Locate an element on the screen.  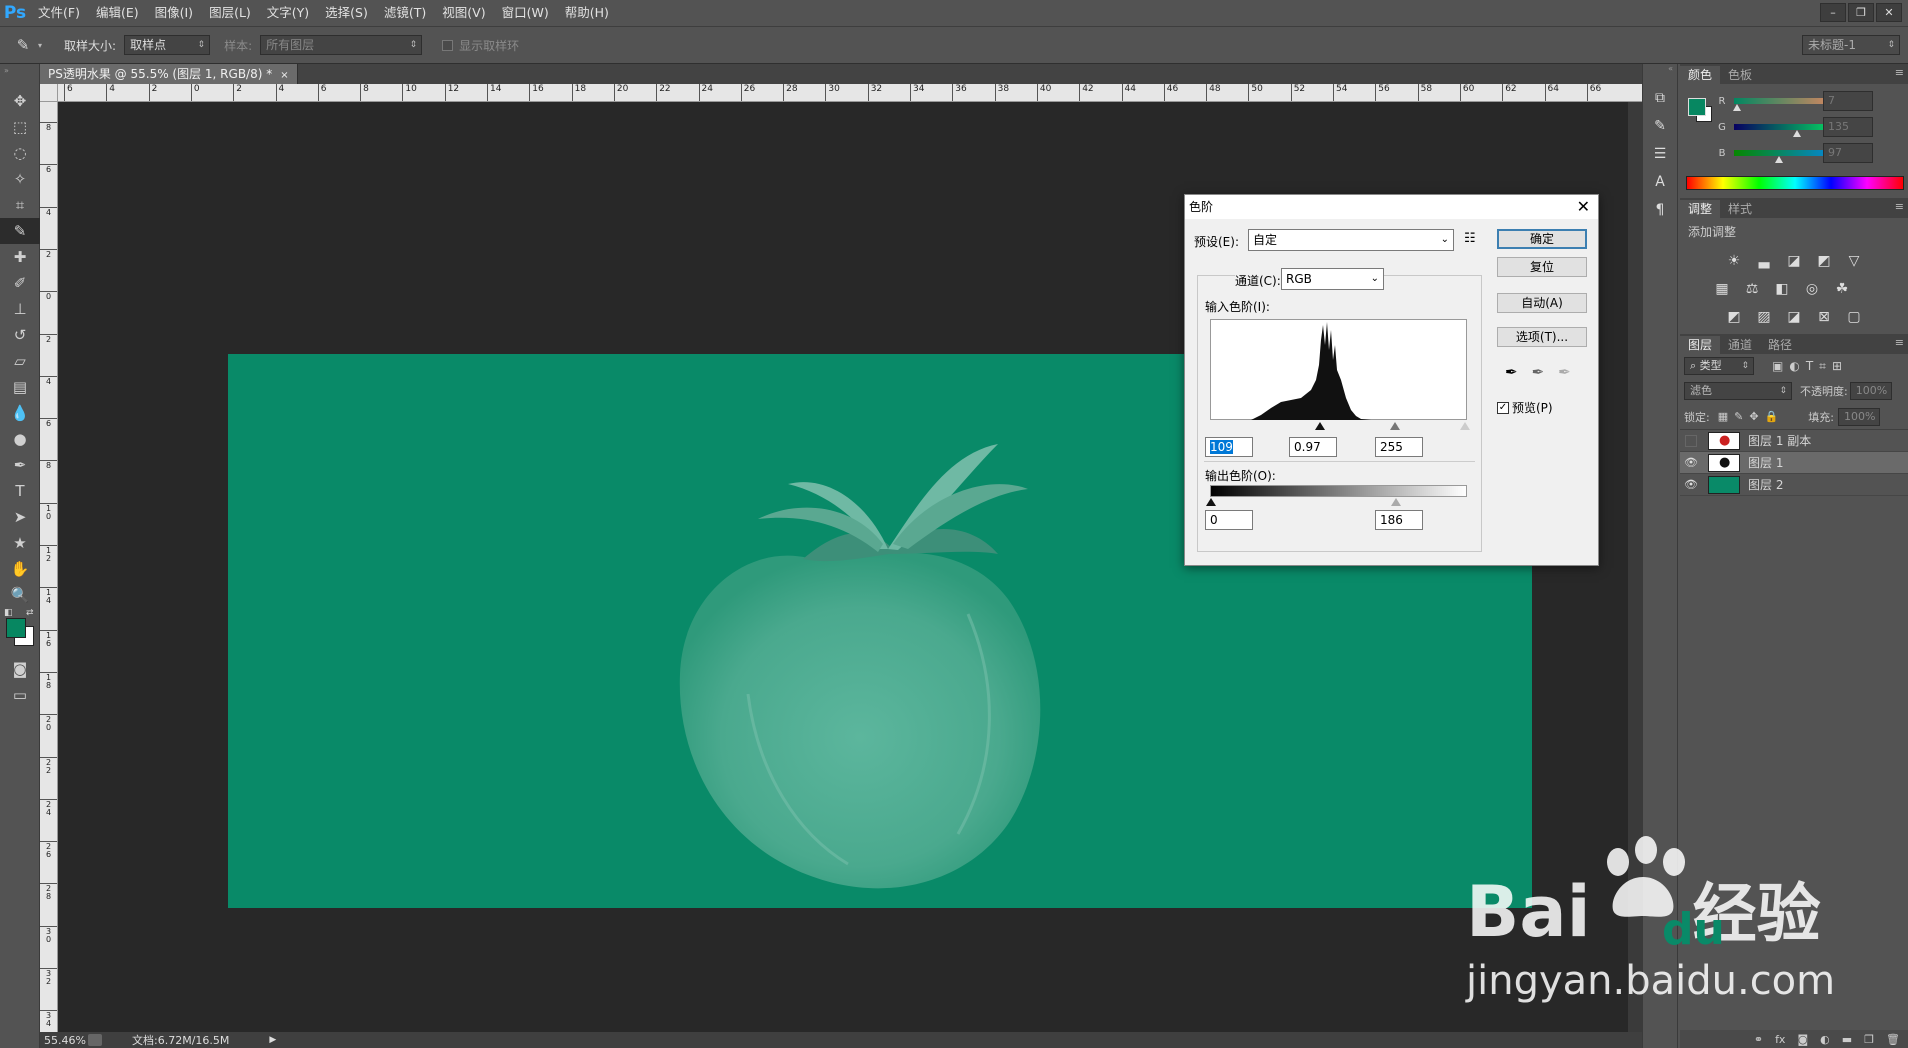
g-slider-thumb is located at coordinates (1796, 133).